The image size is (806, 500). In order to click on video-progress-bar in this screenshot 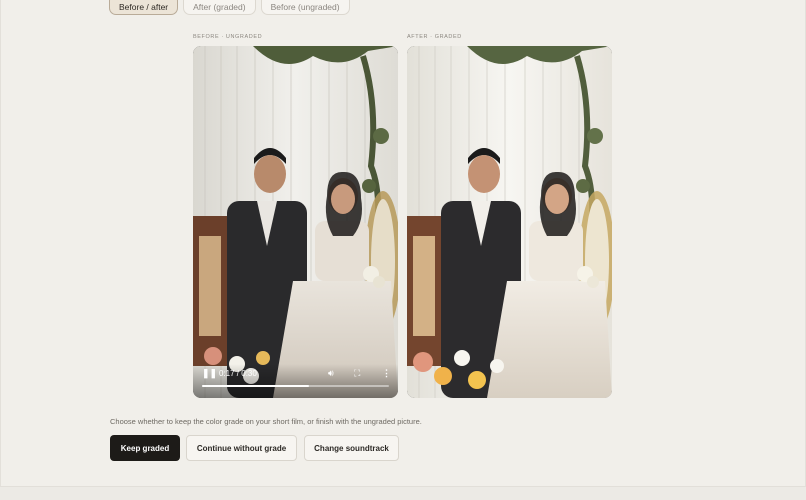, I will do `click(295, 386)`.